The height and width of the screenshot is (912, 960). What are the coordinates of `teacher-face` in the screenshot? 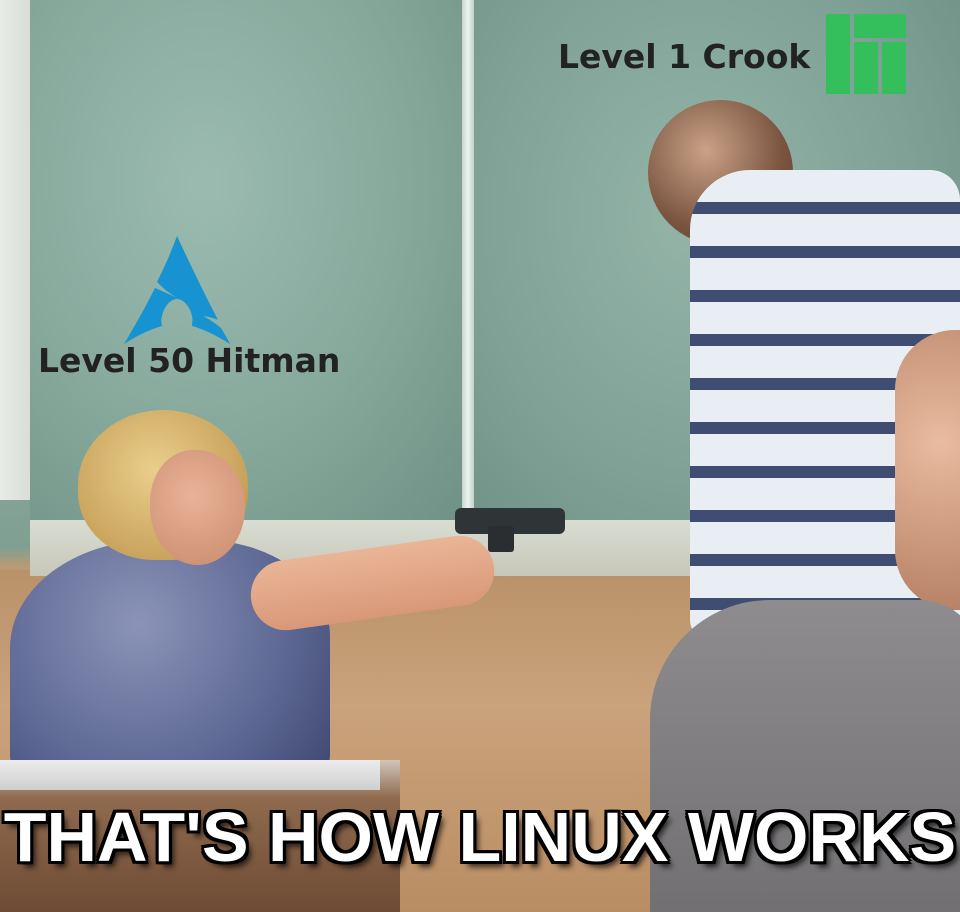 It's located at (197, 507).